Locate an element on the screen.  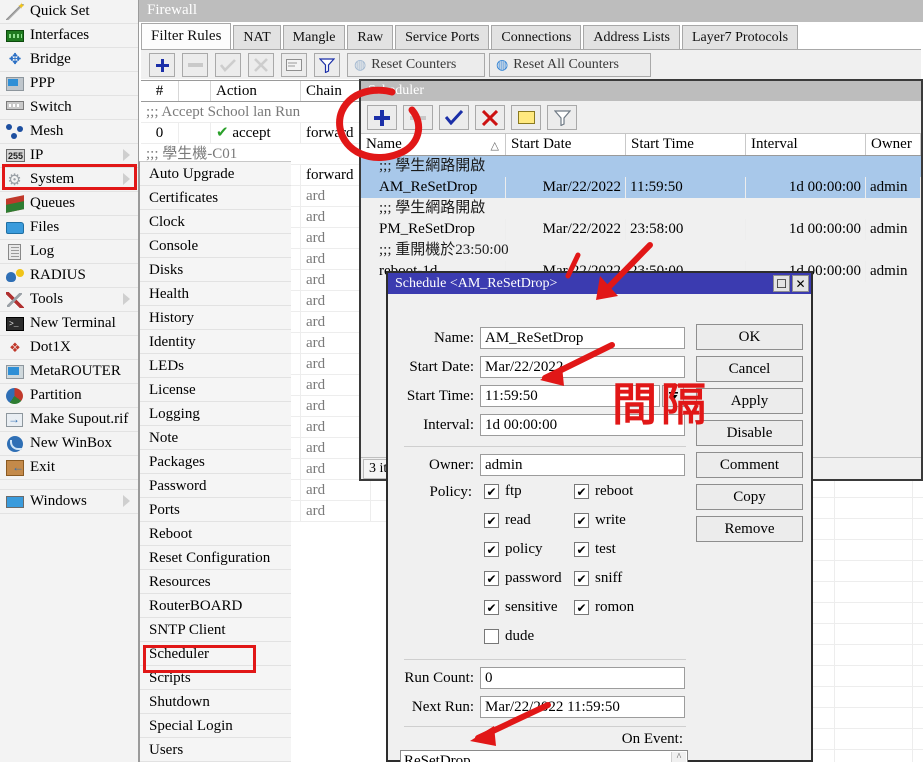
submenu-item-health: Health is located at coordinates (215, 294).